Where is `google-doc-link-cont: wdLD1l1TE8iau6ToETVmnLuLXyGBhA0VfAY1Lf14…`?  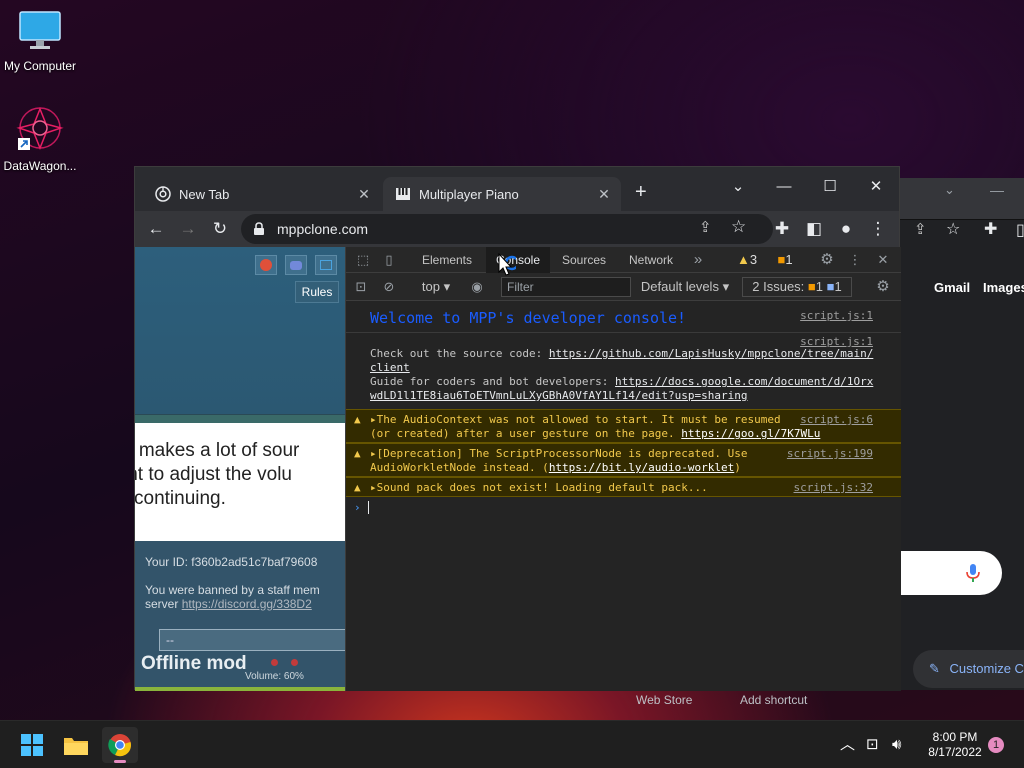 google-doc-link-cont: wdLD1l1TE8iau6ToETVmnLuLXyGBhA0VfAY1Lf14… is located at coordinates (559, 395).